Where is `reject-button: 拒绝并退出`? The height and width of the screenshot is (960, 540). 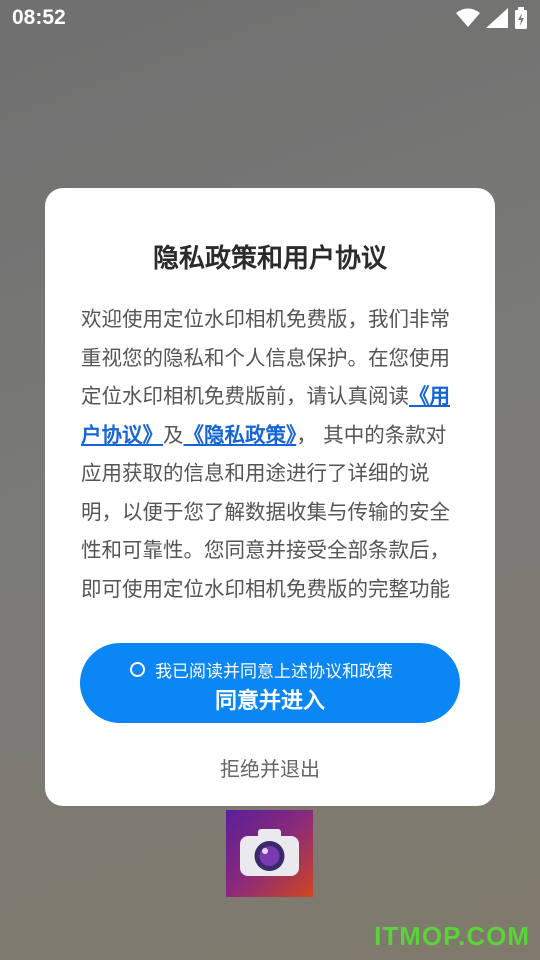
reject-button: 拒绝并退出 is located at coordinates (270, 767).